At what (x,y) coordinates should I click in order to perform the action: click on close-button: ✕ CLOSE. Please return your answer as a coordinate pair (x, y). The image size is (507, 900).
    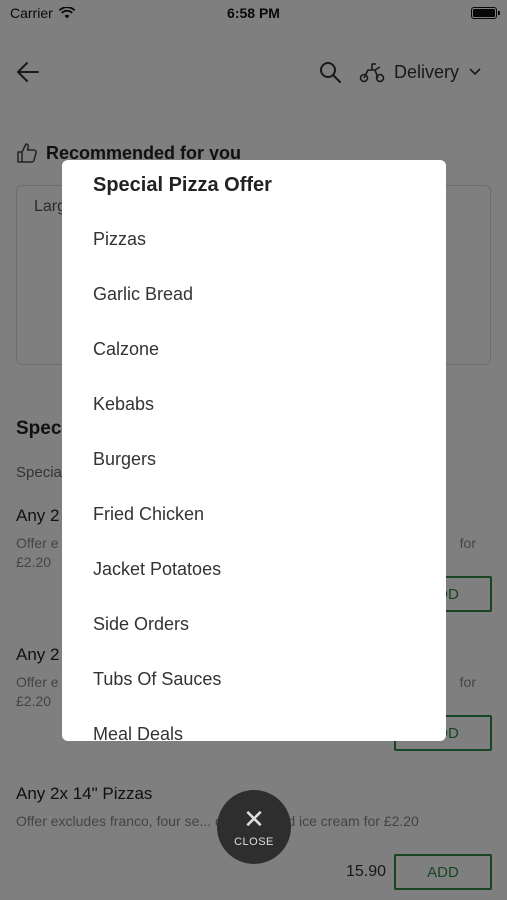
    Looking at the image, I should click on (254, 827).